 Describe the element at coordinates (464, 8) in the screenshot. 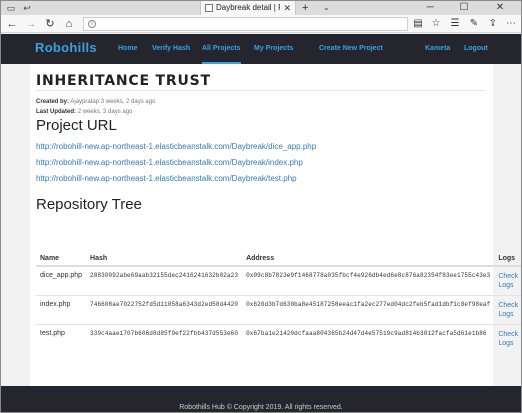

I see `maximize-button: ☐` at that location.